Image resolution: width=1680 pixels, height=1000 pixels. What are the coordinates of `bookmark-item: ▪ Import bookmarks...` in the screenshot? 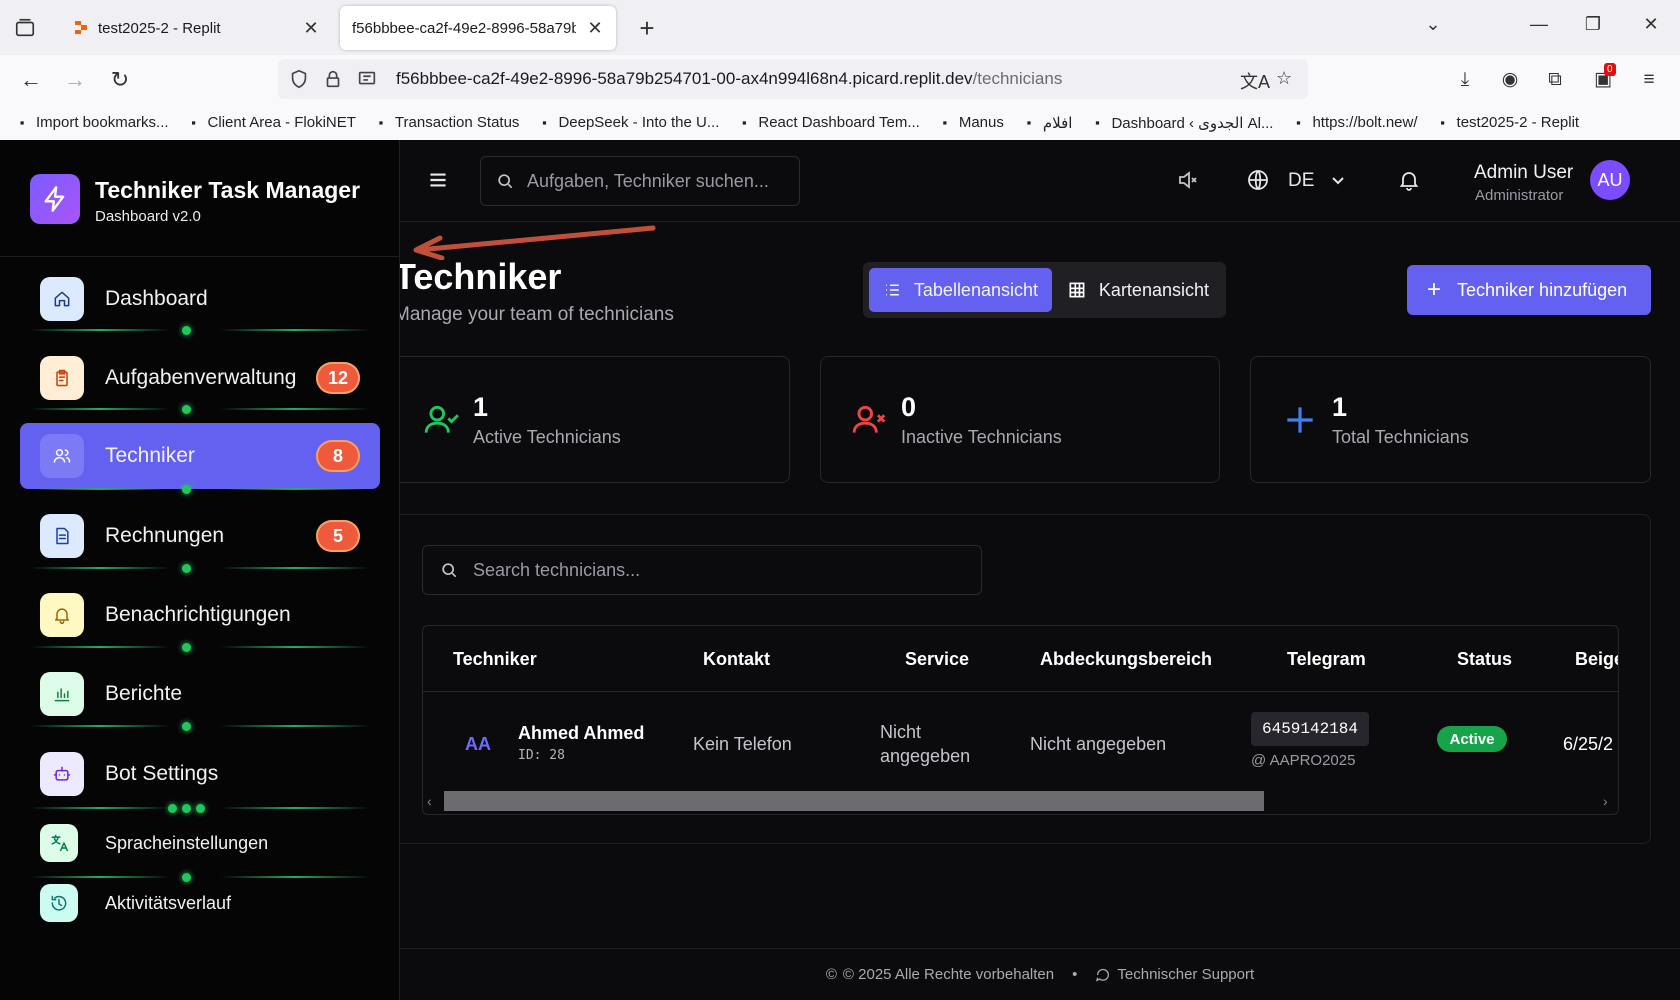 It's located at (91, 122).